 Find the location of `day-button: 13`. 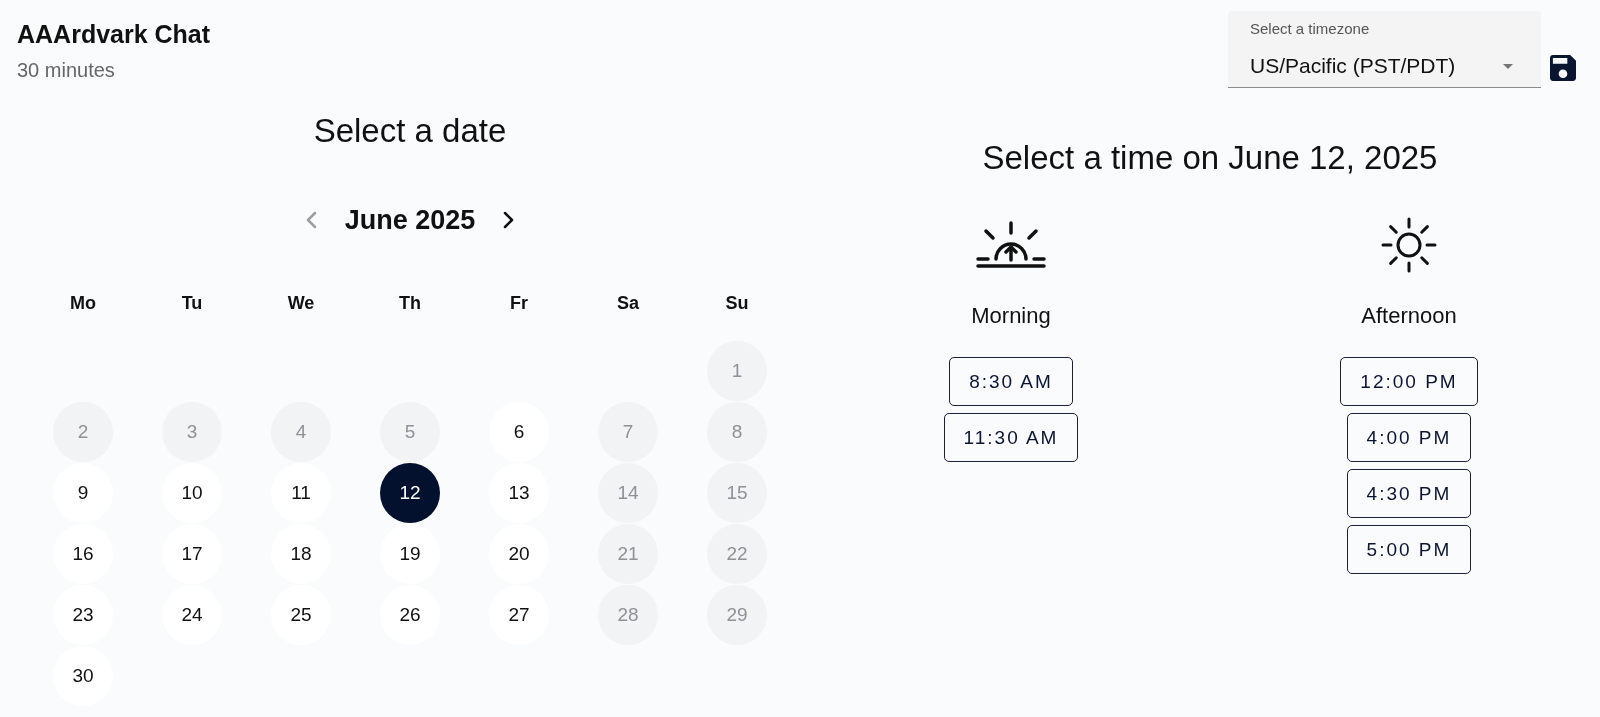

day-button: 13 is located at coordinates (519, 492).